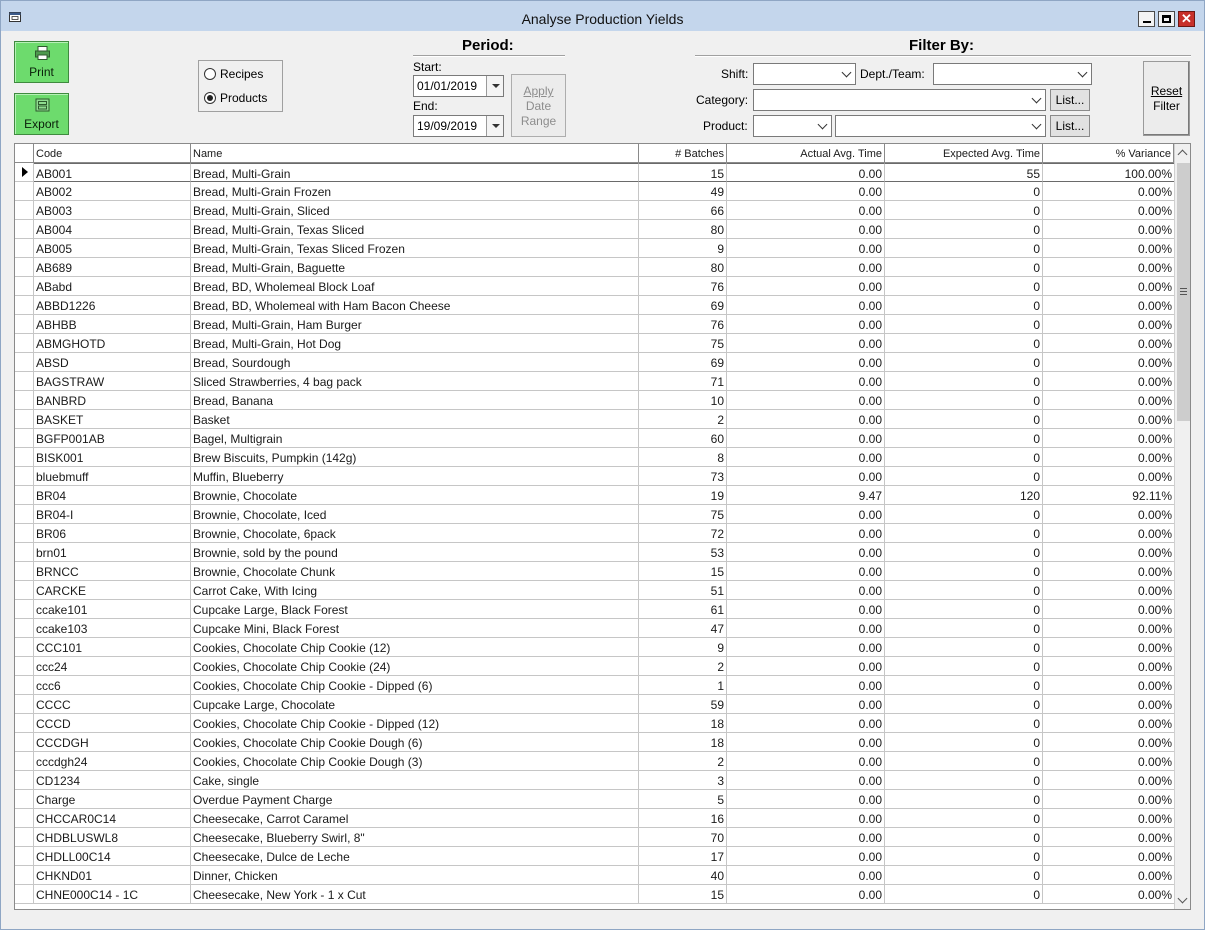 The width and height of the screenshot is (1205, 930). What do you see at coordinates (1182, 152) in the screenshot?
I see `scroll-up-icon` at bounding box center [1182, 152].